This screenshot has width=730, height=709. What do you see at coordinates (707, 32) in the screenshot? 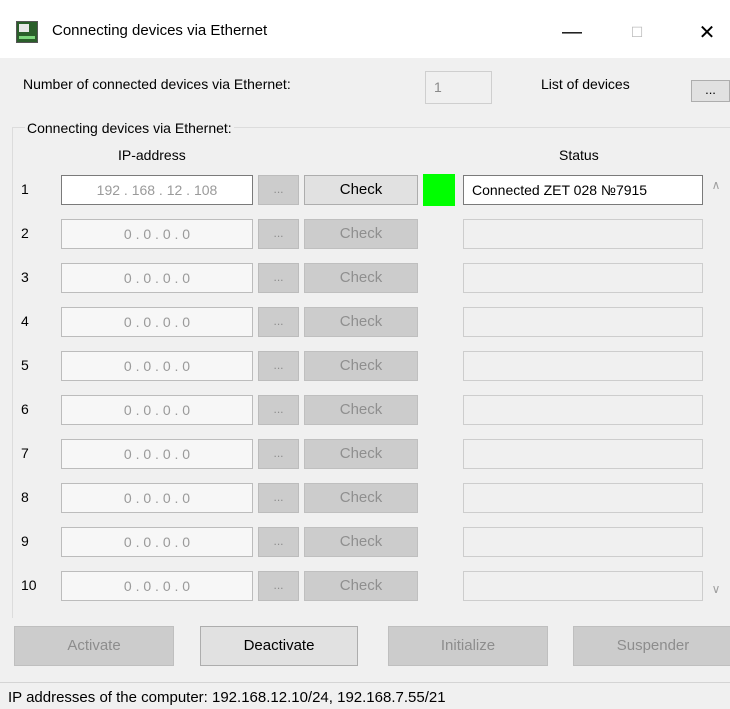
I see `close-button: ✕` at bounding box center [707, 32].